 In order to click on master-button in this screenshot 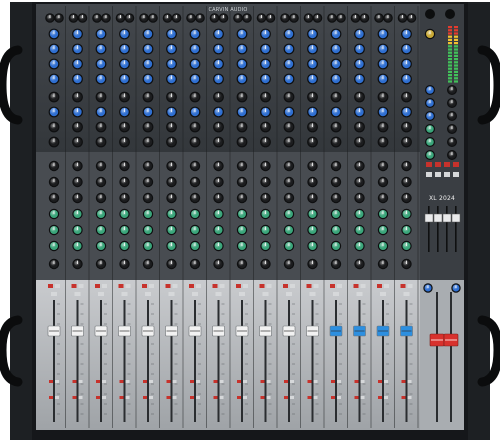, I will do `click(438, 174)`.